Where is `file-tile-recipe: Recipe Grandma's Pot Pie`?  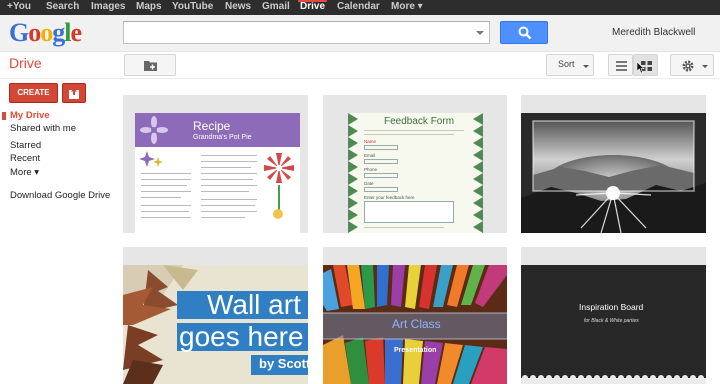 file-tile-recipe: Recipe Grandma's Pot Pie is located at coordinates (215, 164).